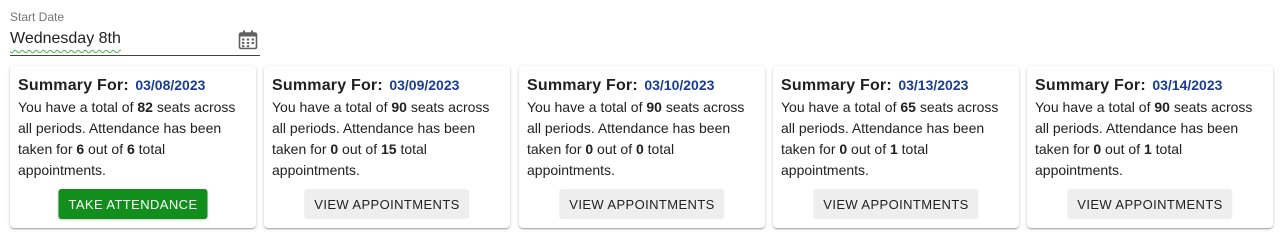  I want to click on seat-count: 82, so click(145, 107).